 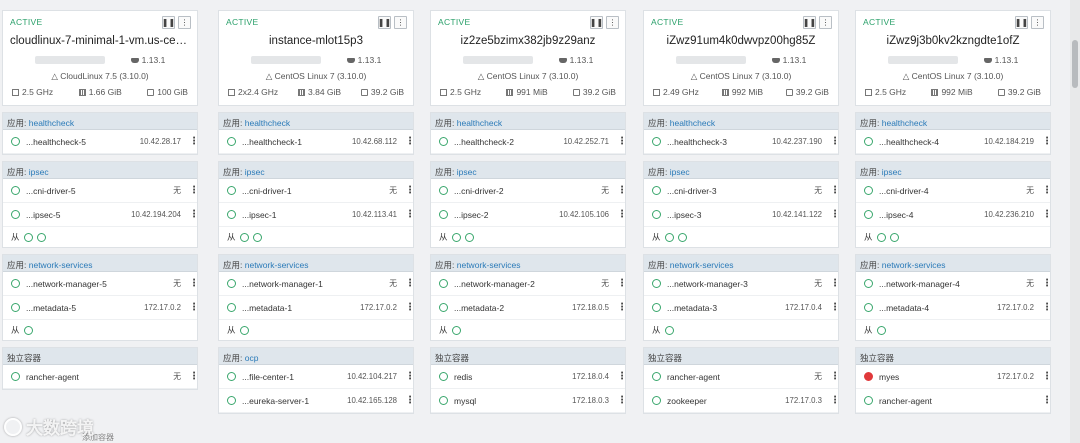 I want to click on container-row: mysql 172.18.0.3 ⋮, so click(x=529, y=401).